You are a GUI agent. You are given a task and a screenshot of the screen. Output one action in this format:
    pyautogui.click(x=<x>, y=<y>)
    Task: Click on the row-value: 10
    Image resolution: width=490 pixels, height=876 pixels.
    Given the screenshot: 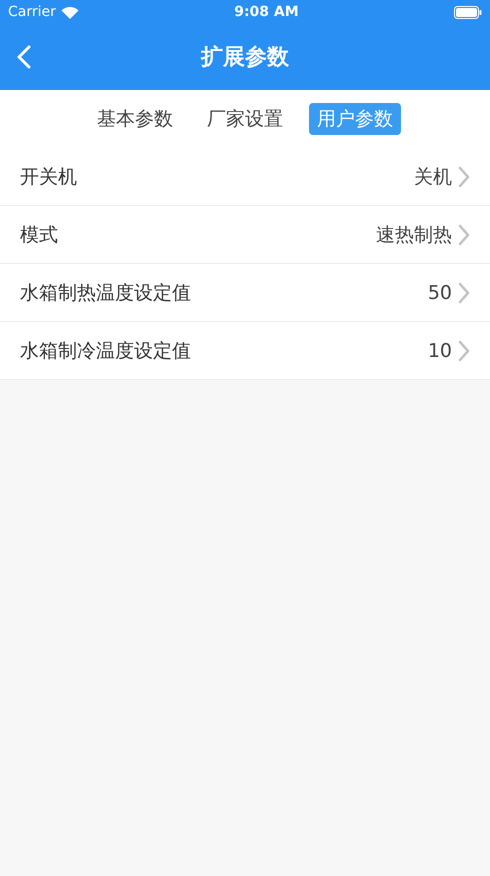 What is the action you would take?
    pyautogui.click(x=440, y=351)
    